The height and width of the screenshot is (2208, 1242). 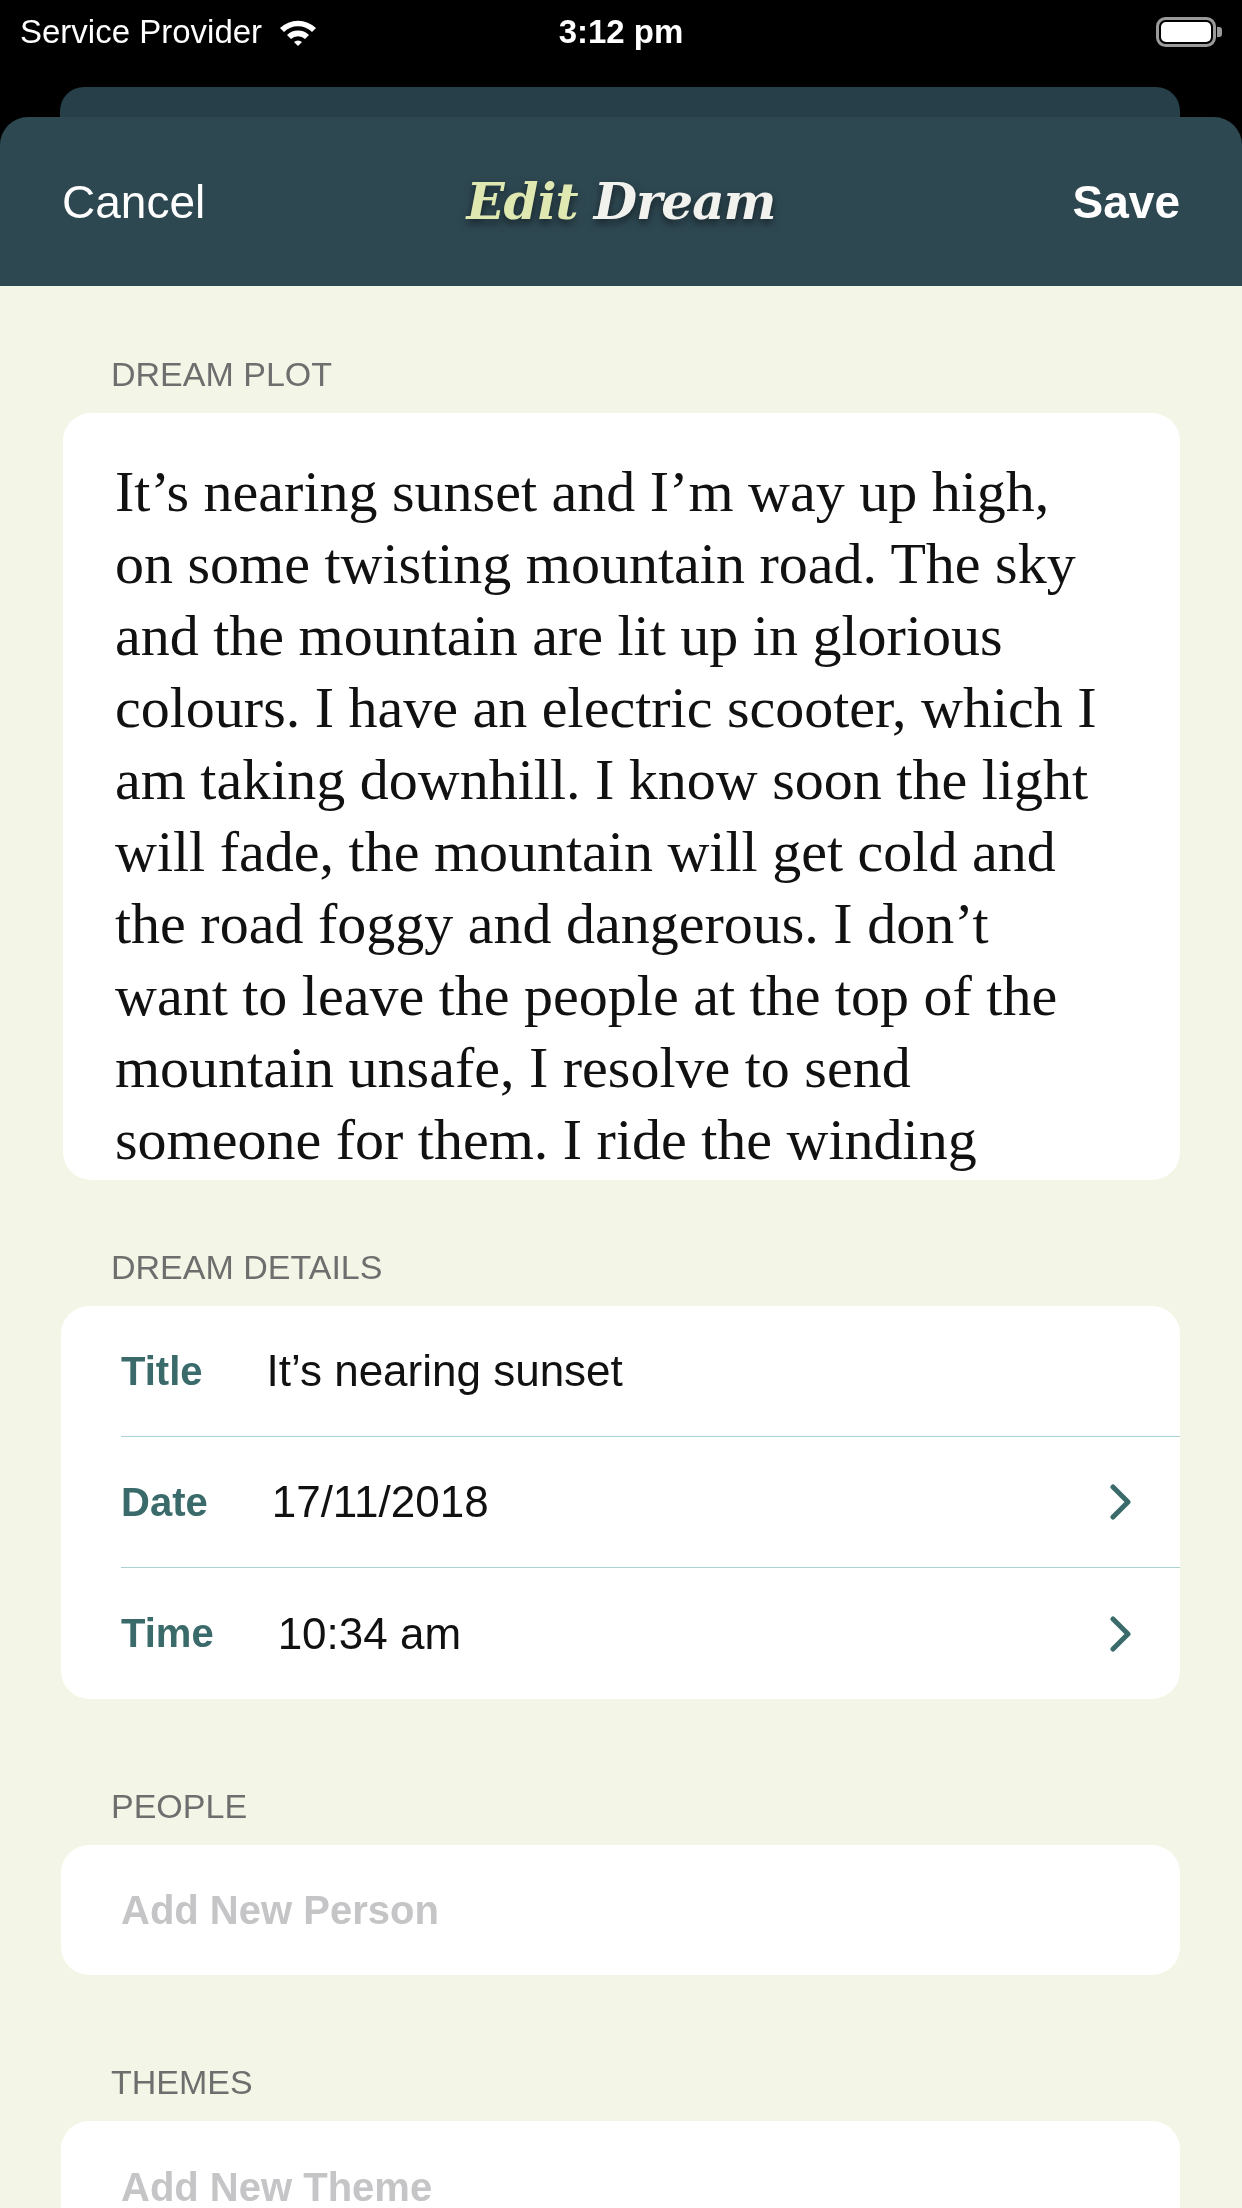 I want to click on cancel-button: Cancel, so click(x=134, y=201).